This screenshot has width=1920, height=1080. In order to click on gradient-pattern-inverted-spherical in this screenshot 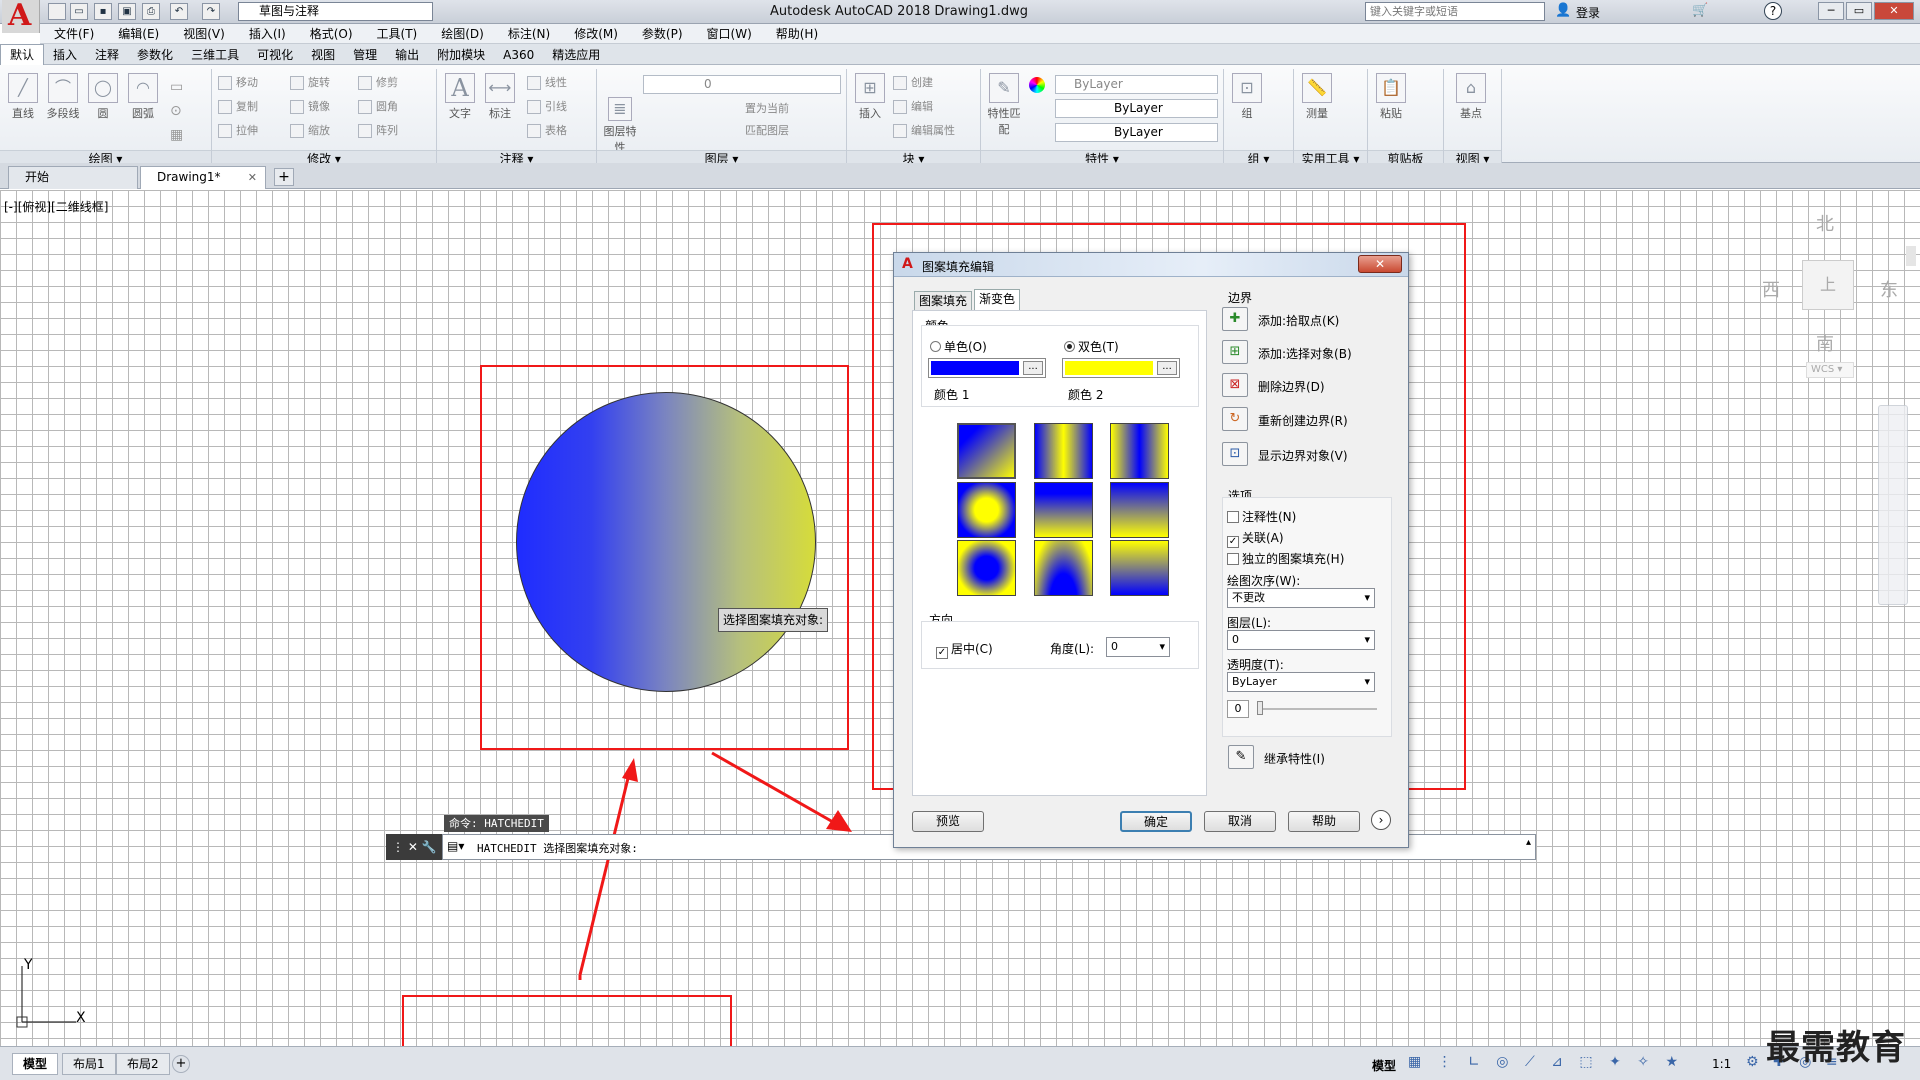, I will do `click(986, 568)`.